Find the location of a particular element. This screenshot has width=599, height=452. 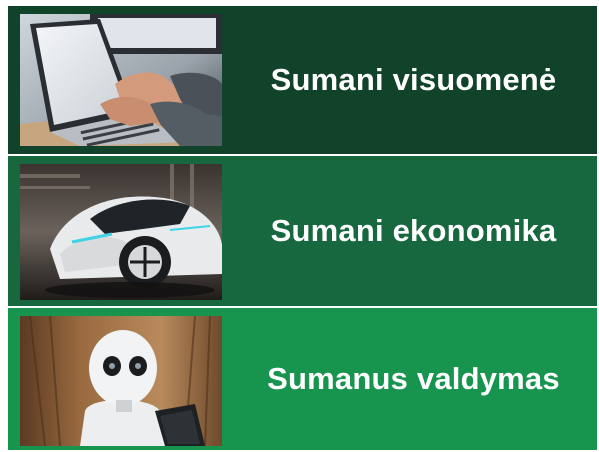

humanoid-robot-image is located at coordinates (121, 381).